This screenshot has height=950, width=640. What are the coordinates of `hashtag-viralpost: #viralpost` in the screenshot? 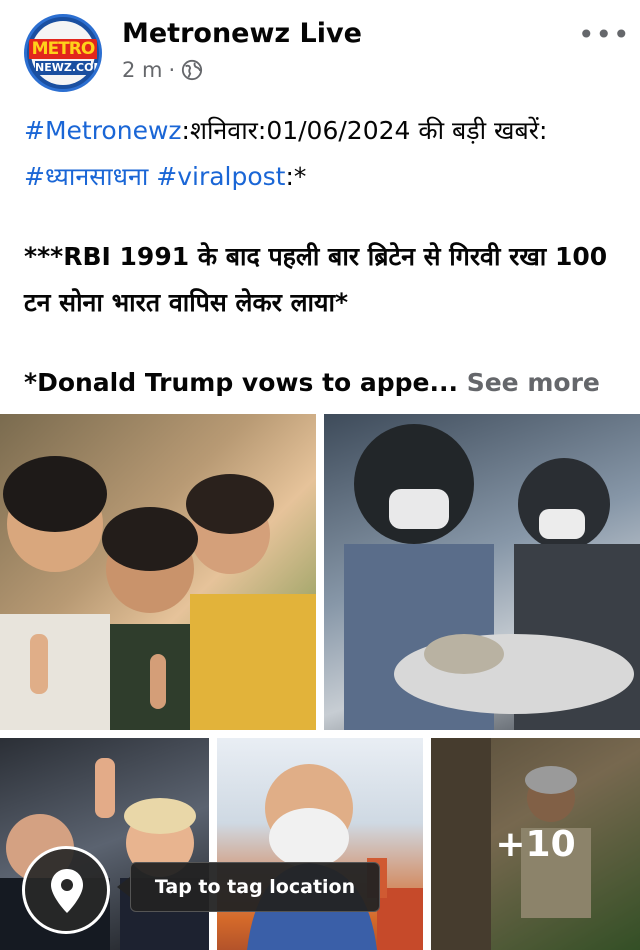 It's located at (220, 176).